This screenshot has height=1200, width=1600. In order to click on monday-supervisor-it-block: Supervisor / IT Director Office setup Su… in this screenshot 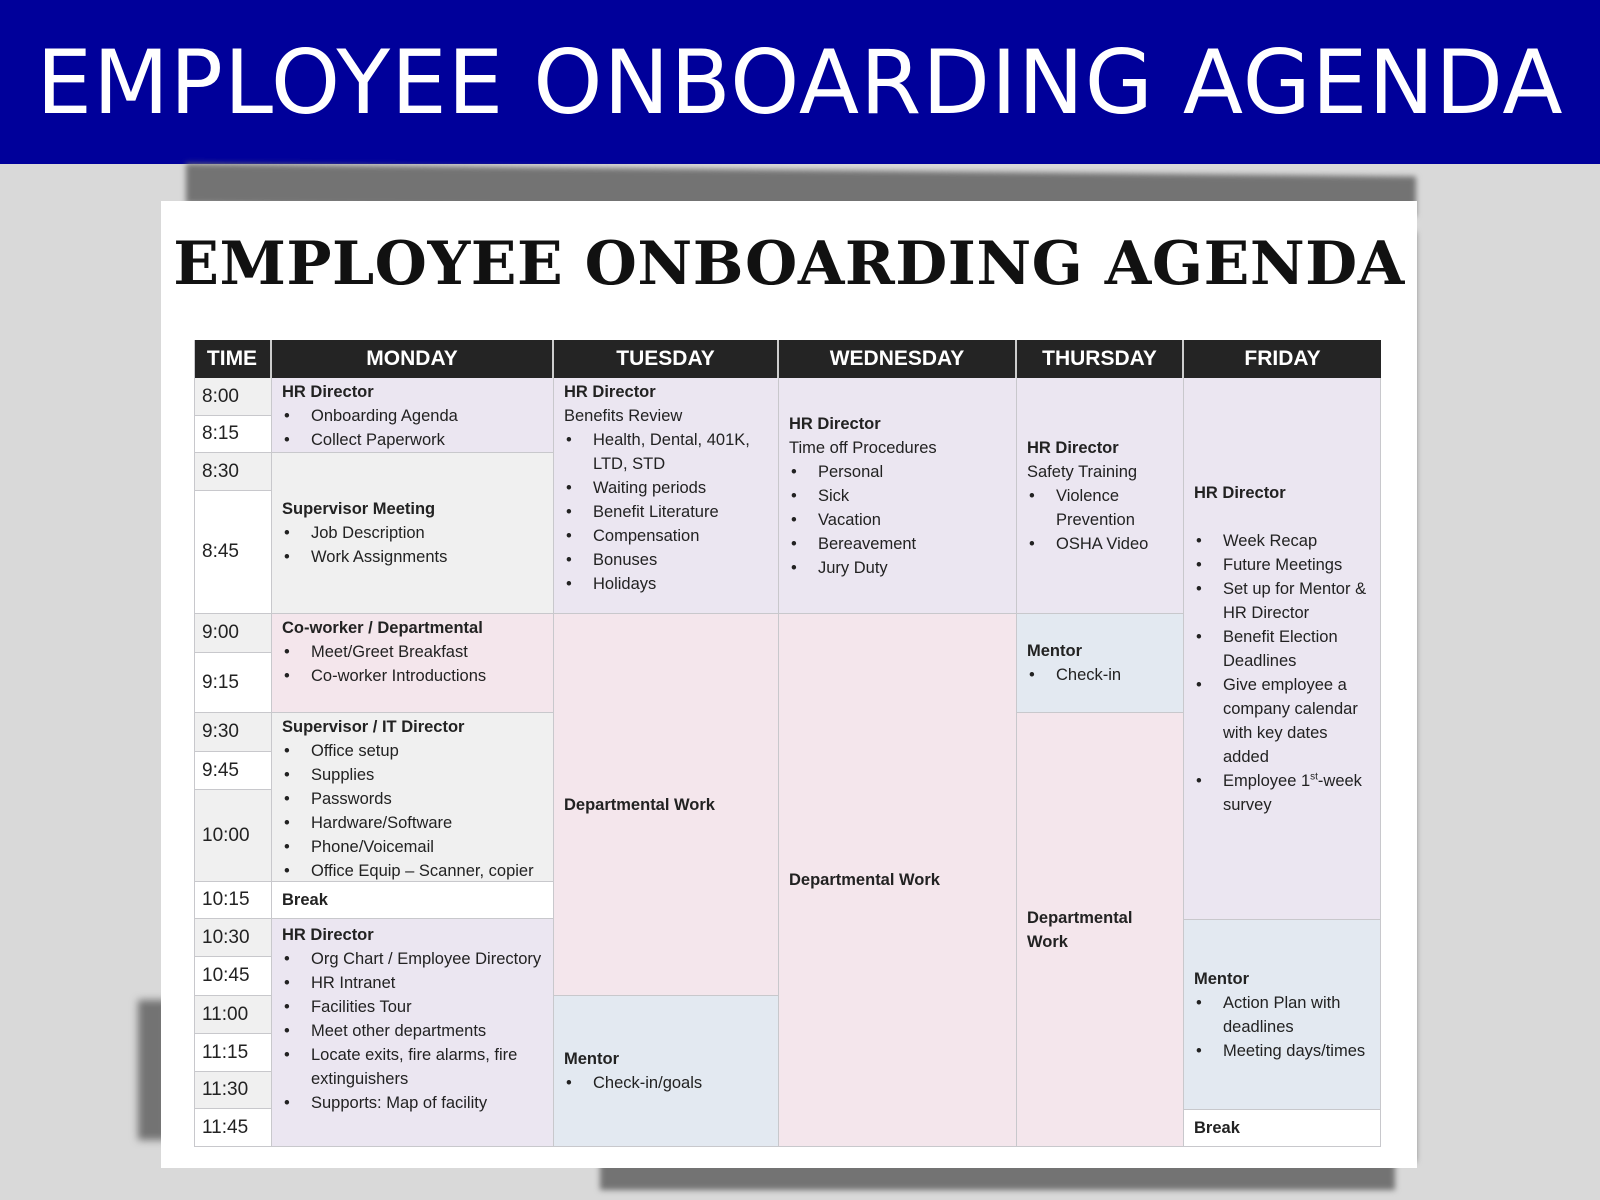, I will do `click(413, 797)`.